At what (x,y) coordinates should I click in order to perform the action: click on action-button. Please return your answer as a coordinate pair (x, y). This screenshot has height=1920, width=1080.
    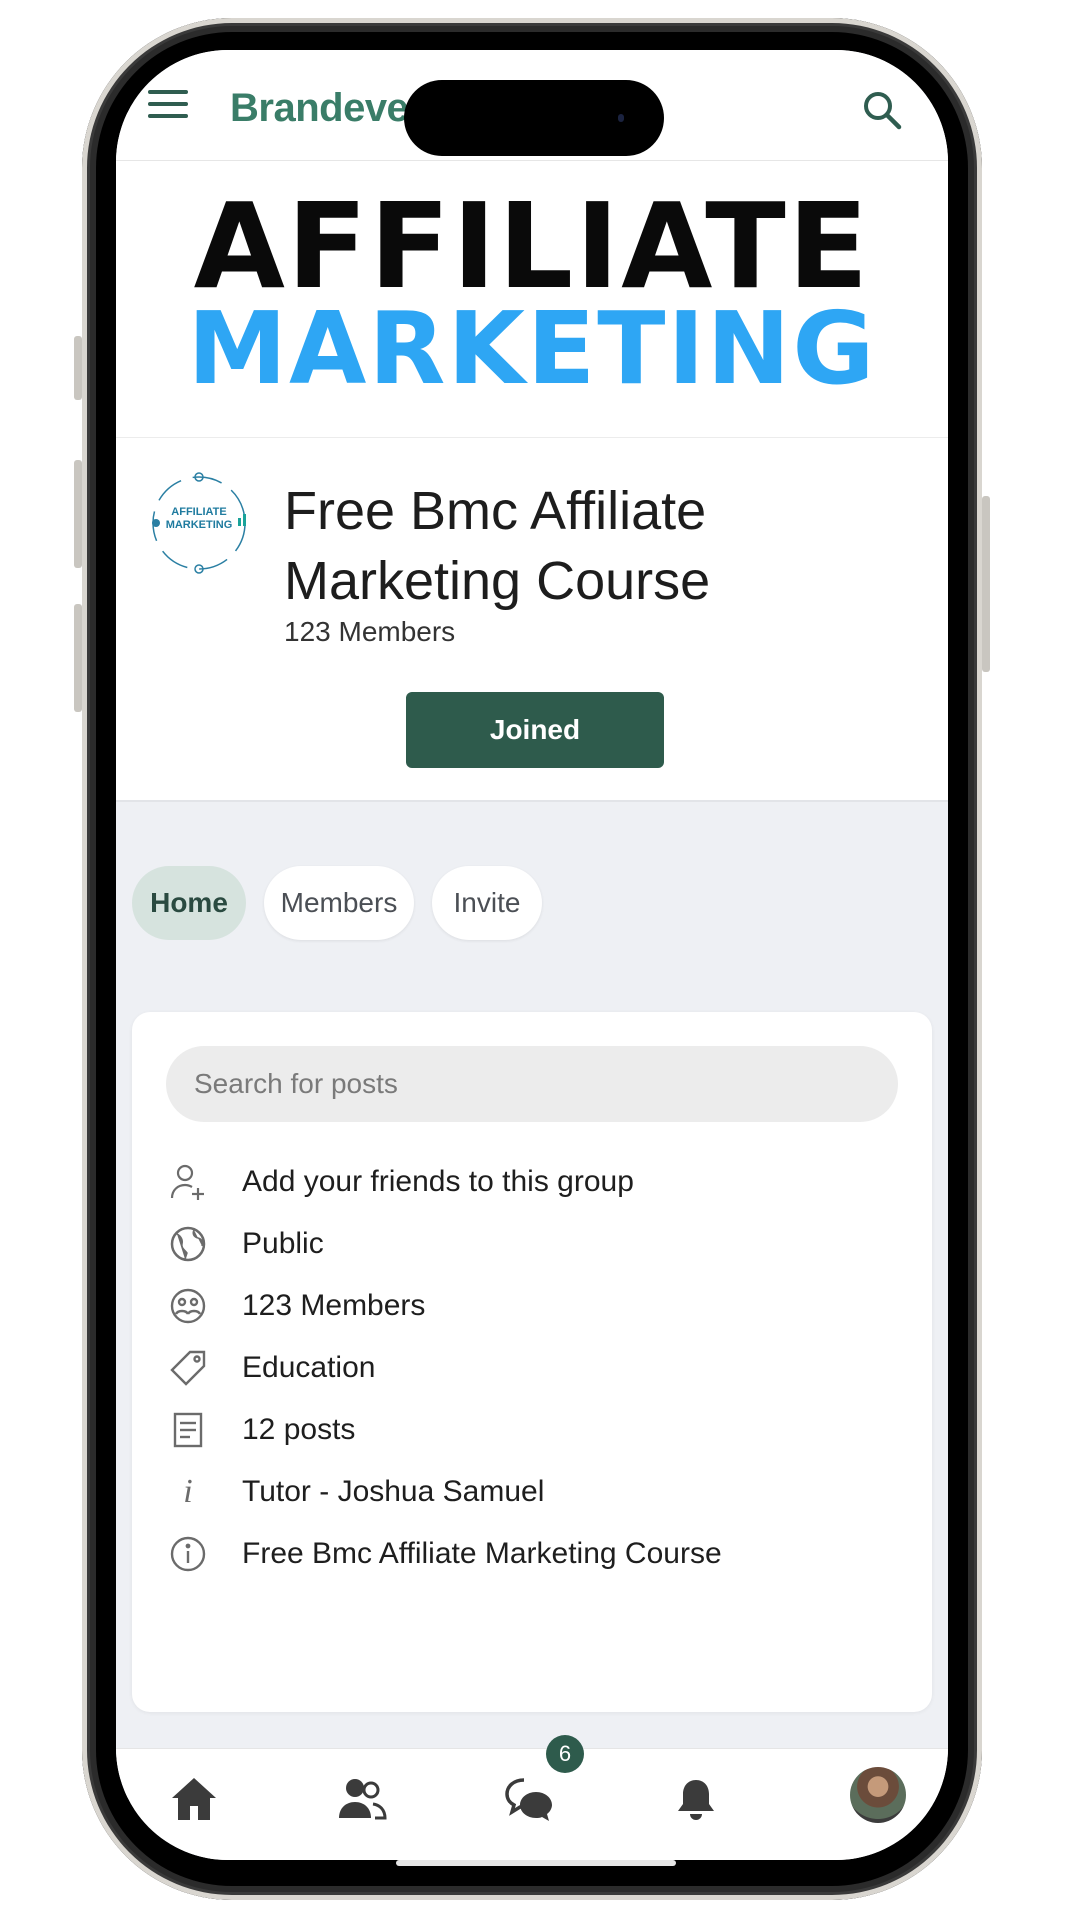
    Looking at the image, I should click on (78, 368).